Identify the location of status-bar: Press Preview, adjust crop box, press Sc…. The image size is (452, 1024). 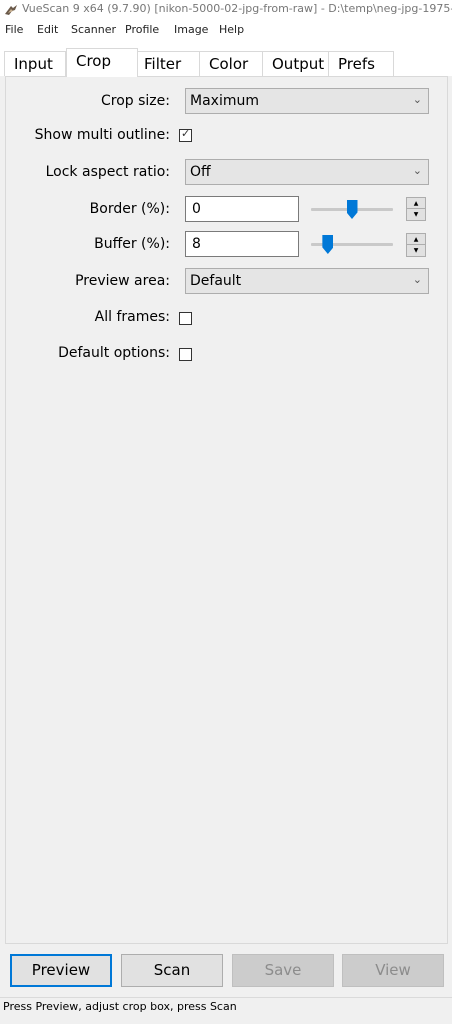
(226, 1007).